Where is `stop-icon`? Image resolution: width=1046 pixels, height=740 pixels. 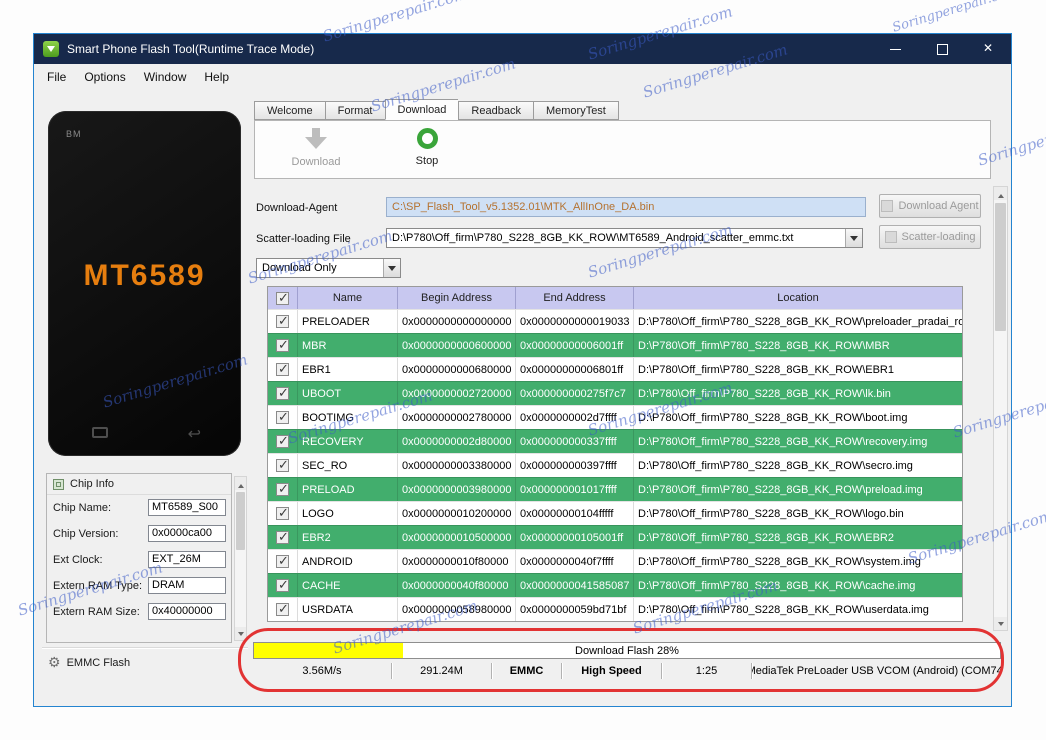 stop-icon is located at coordinates (427, 138).